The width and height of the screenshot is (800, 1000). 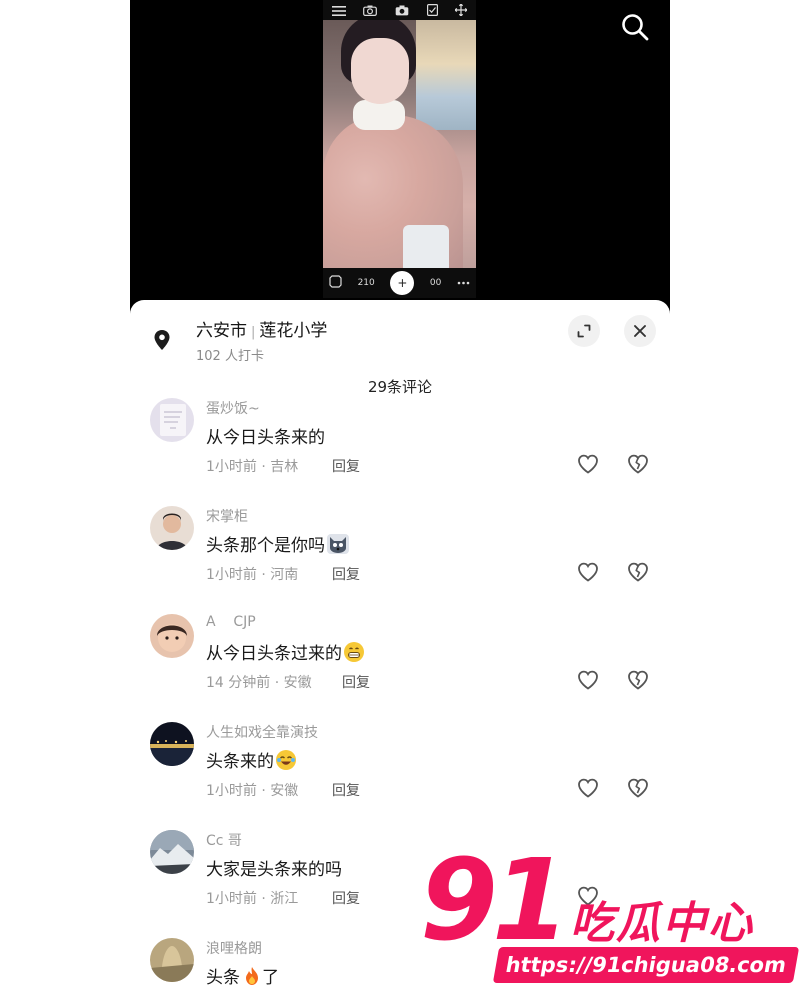 I want to click on expand-button, so click(x=584, y=331).